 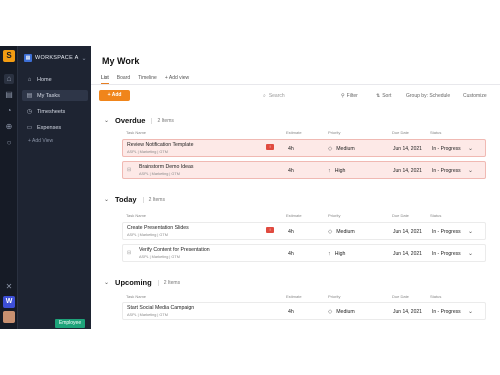 I want to click on section-overdue: ⌄ Overdue 2 Items, so click(x=139, y=120).